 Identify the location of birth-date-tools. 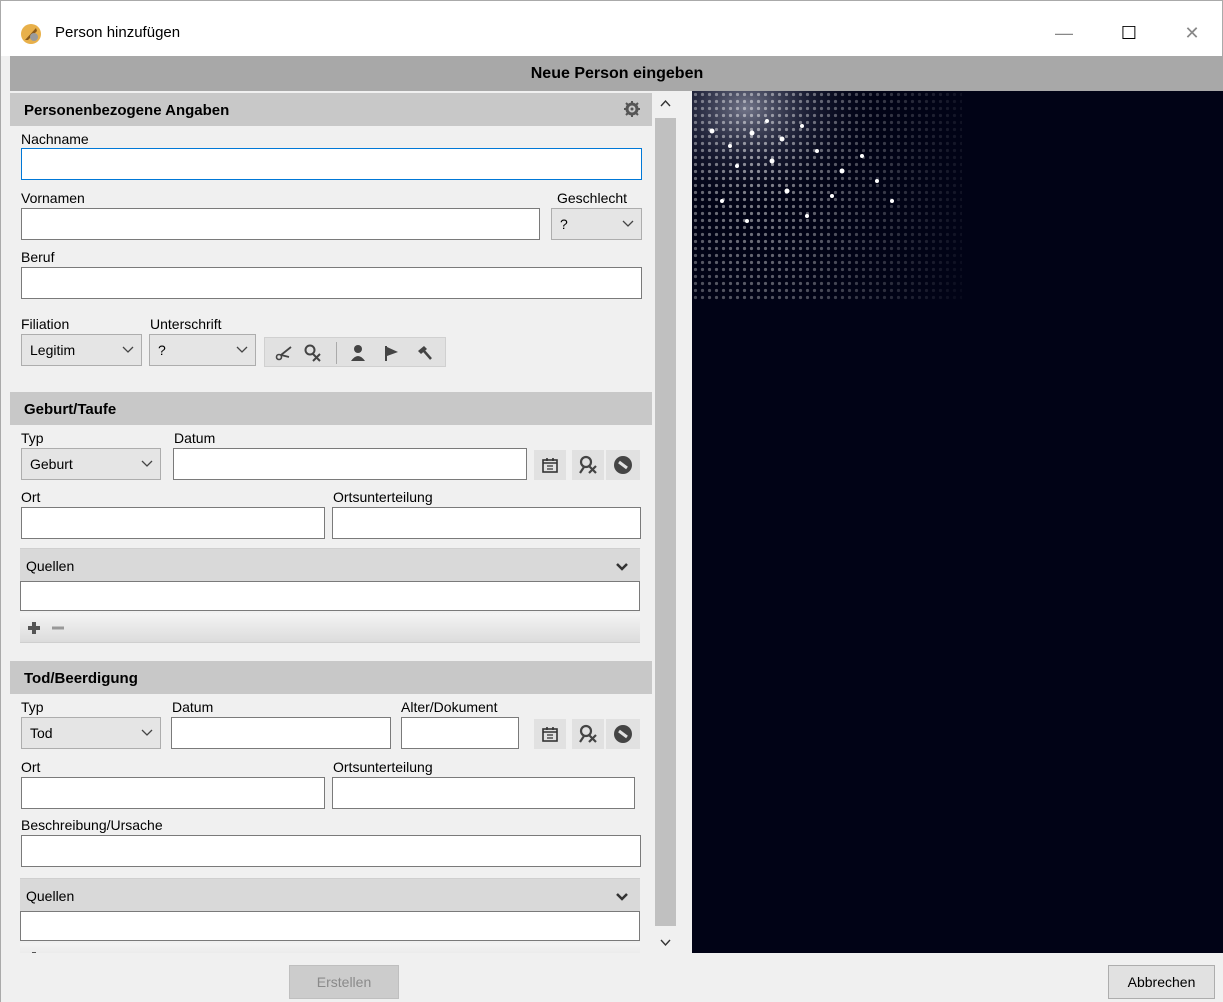
(589, 465).